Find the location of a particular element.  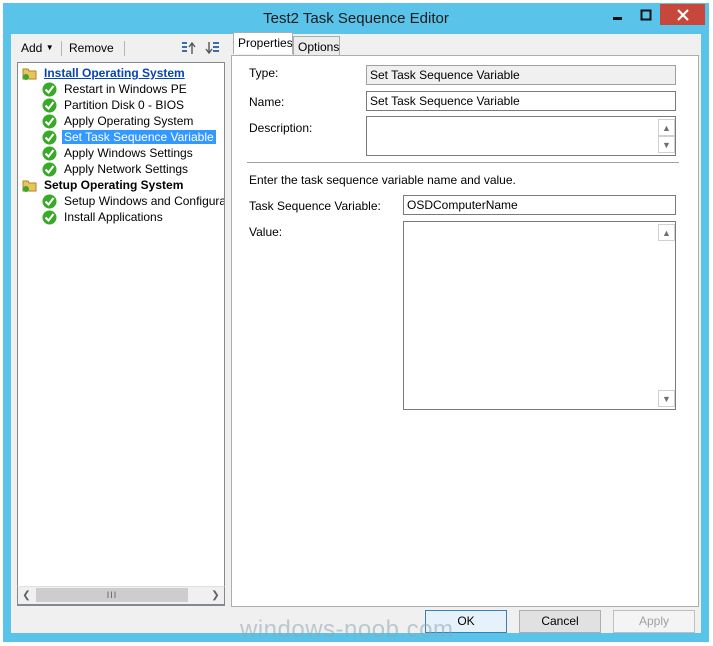

add-menu-button: Add ▼ is located at coordinates (37, 48).